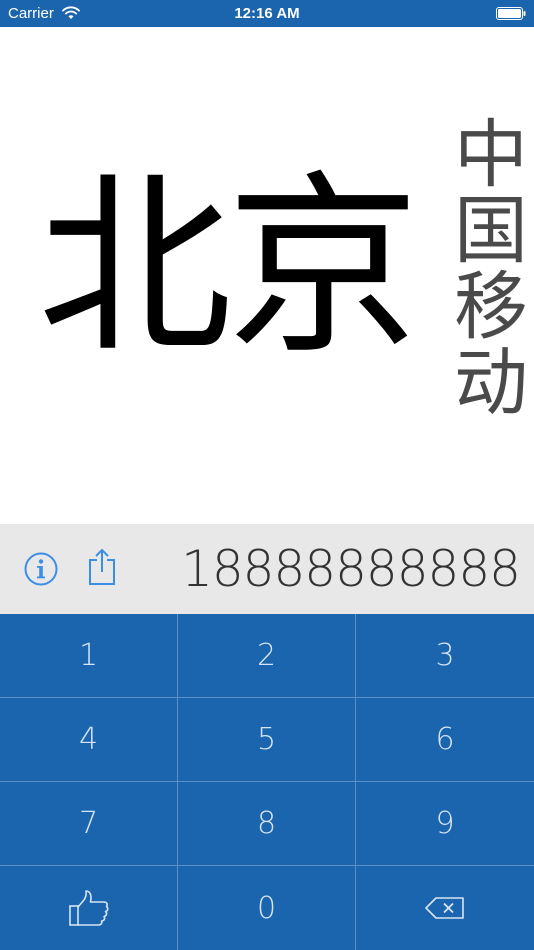 The image size is (534, 950). Describe the element at coordinates (267, 740) in the screenshot. I see `key-5: 5` at that location.